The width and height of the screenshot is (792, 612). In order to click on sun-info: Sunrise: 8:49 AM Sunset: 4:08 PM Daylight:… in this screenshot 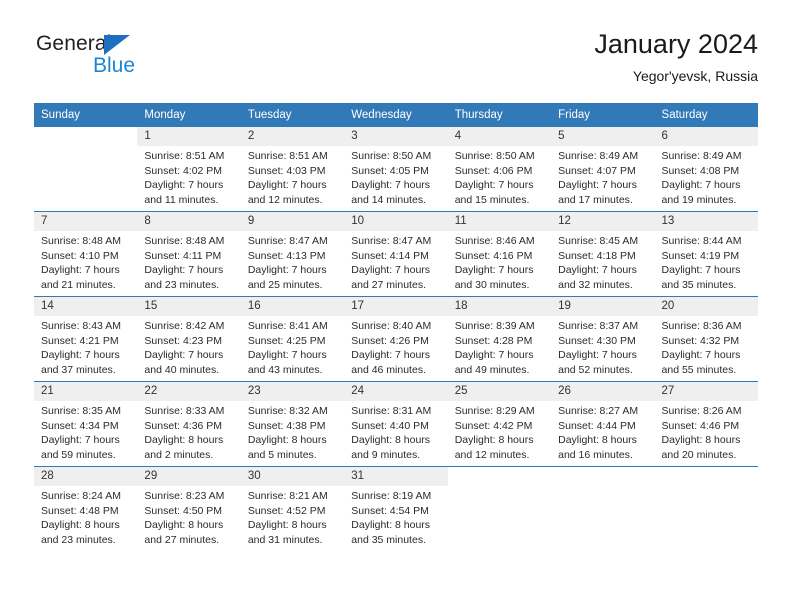, I will do `click(706, 176)`.